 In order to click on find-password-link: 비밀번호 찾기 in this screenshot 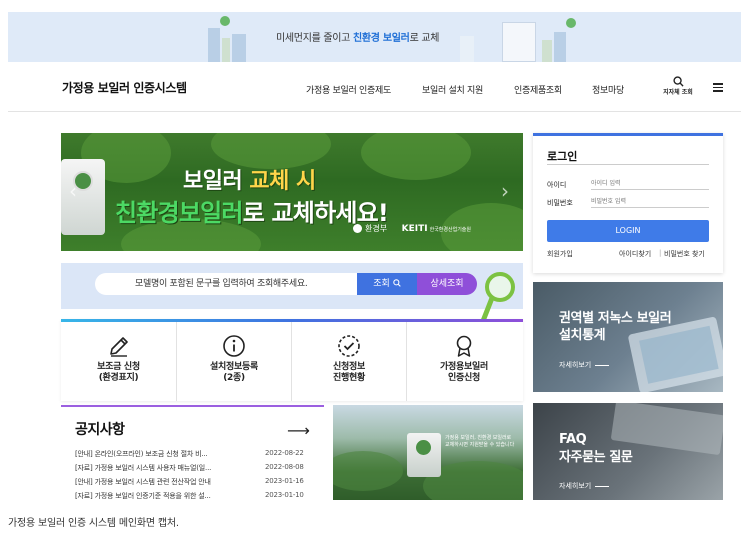, I will do `click(684, 254)`.